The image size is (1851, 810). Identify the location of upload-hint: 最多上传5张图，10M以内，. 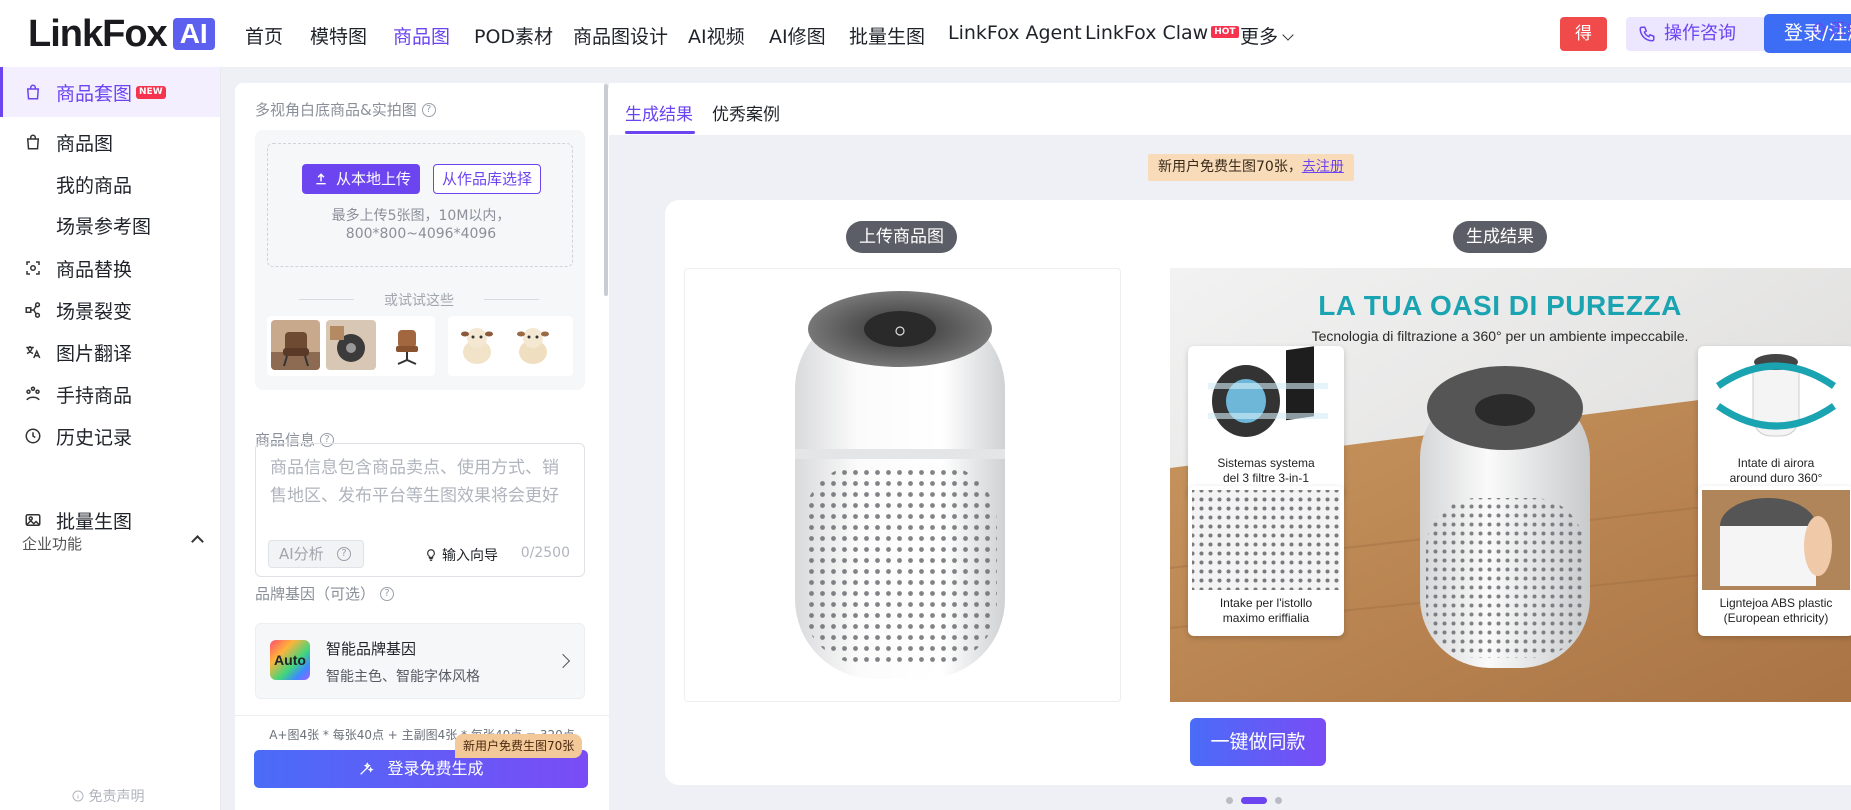
(421, 216).